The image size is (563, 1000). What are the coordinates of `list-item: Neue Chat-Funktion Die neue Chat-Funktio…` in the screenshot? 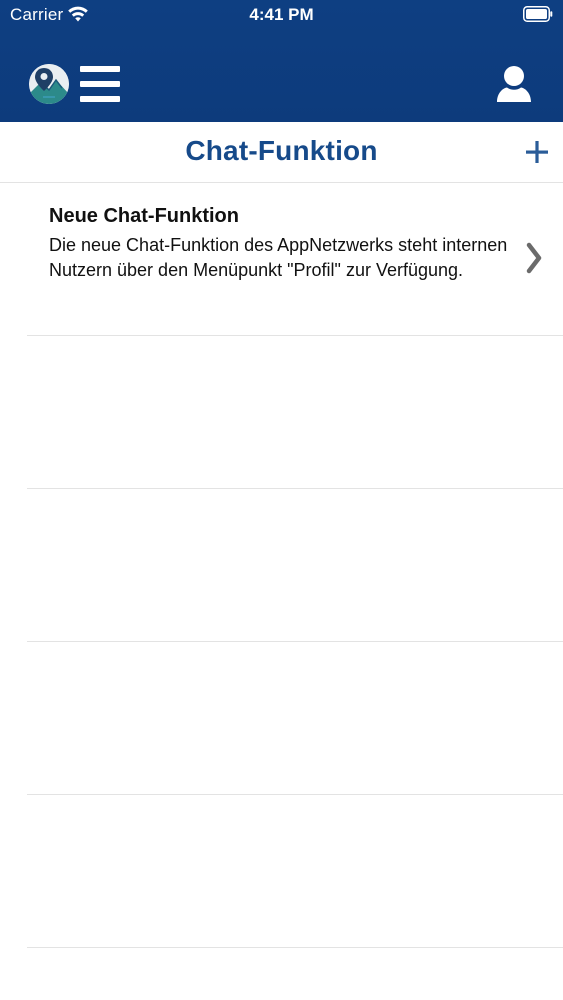 It's located at (295, 259).